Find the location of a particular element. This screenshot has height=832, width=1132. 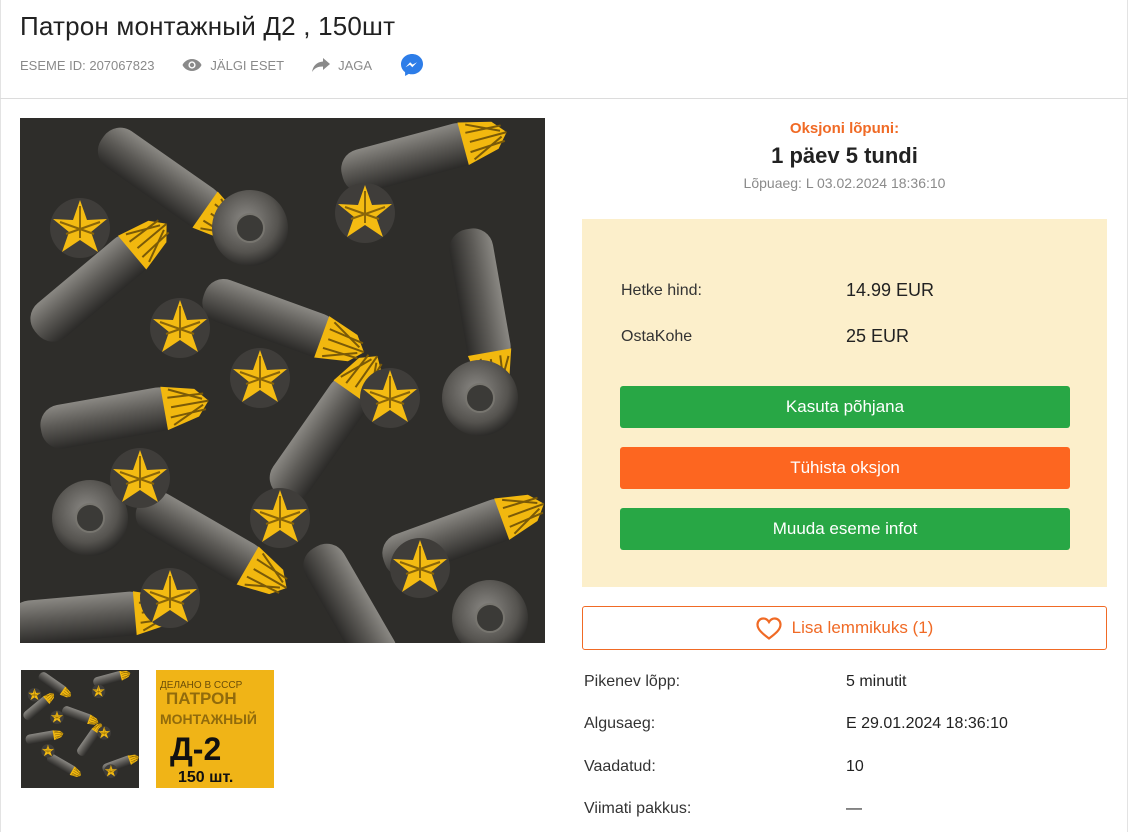

share-link: JAGA is located at coordinates (342, 65).